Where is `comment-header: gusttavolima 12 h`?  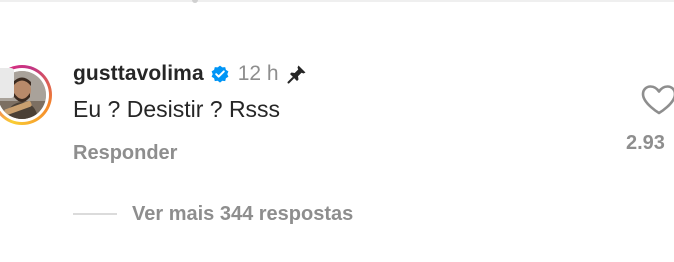
comment-header: gusttavolima 12 h is located at coordinates (190, 74).